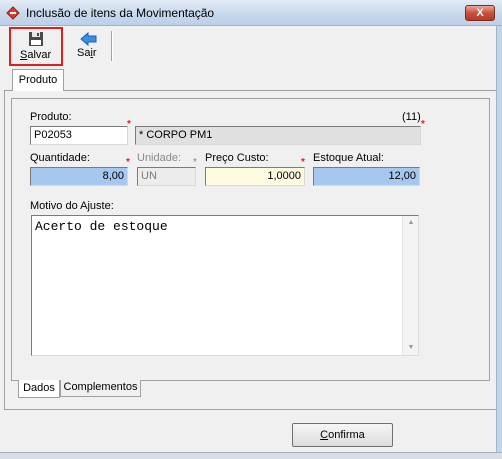 This screenshot has width=502, height=459. I want to click on confirm-label-accel: C, so click(324, 435).